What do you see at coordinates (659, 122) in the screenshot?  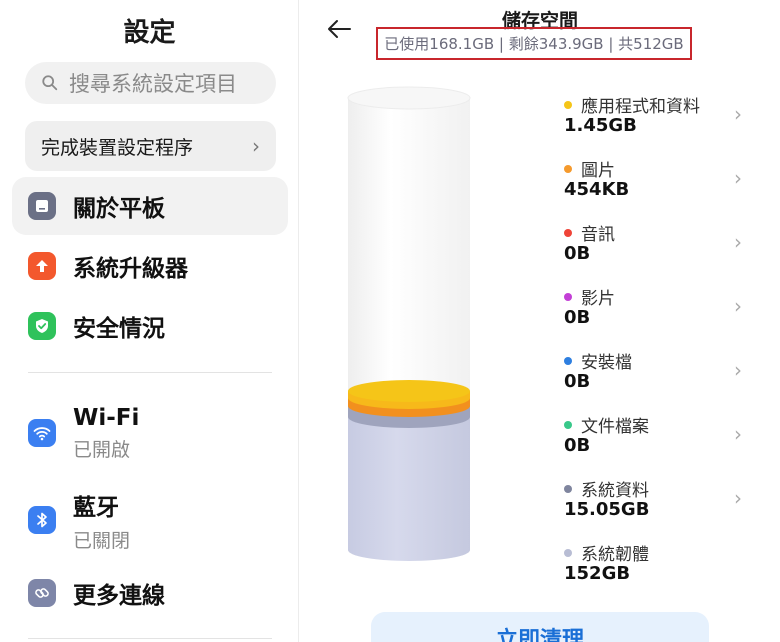 I see `category-apps: 應用程式和資料 1.45GB ›` at bounding box center [659, 122].